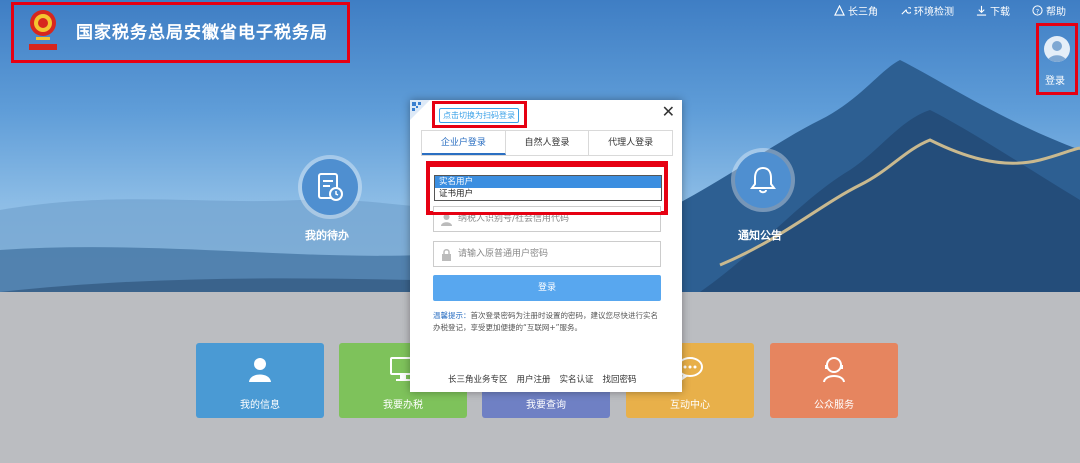 The image size is (1080, 463). What do you see at coordinates (668, 112) in the screenshot?
I see `close-icon: ✕` at bounding box center [668, 112].